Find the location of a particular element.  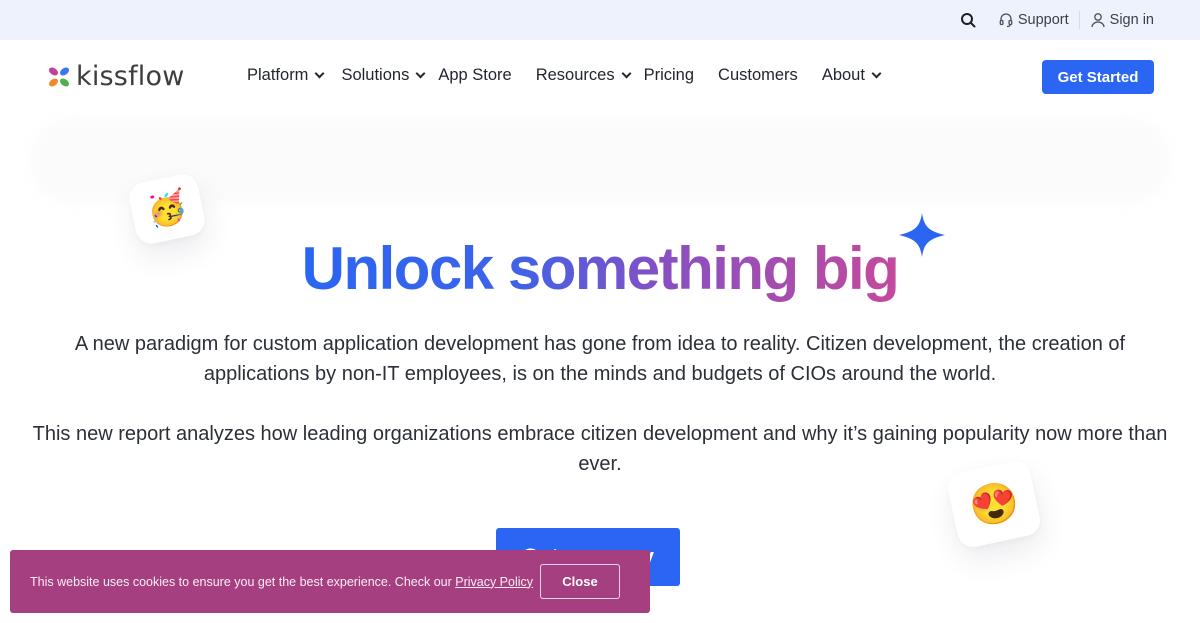

hero-background-glow is located at coordinates (600, 160).